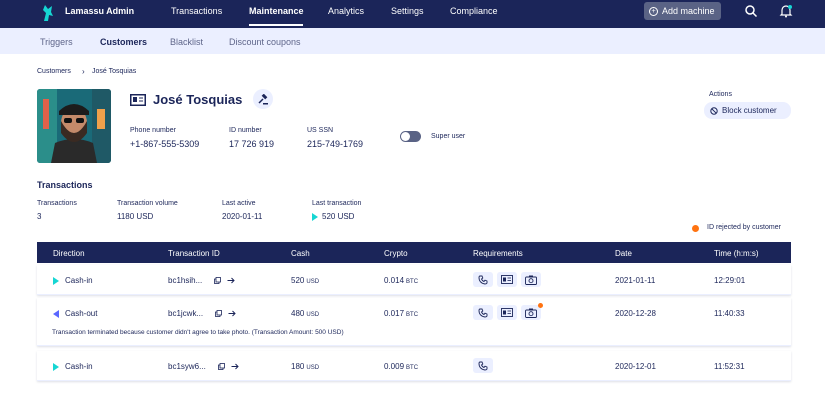 The image size is (825, 411). Describe the element at coordinates (48, 13) in the screenshot. I see `lamassu-logo-icon` at that location.